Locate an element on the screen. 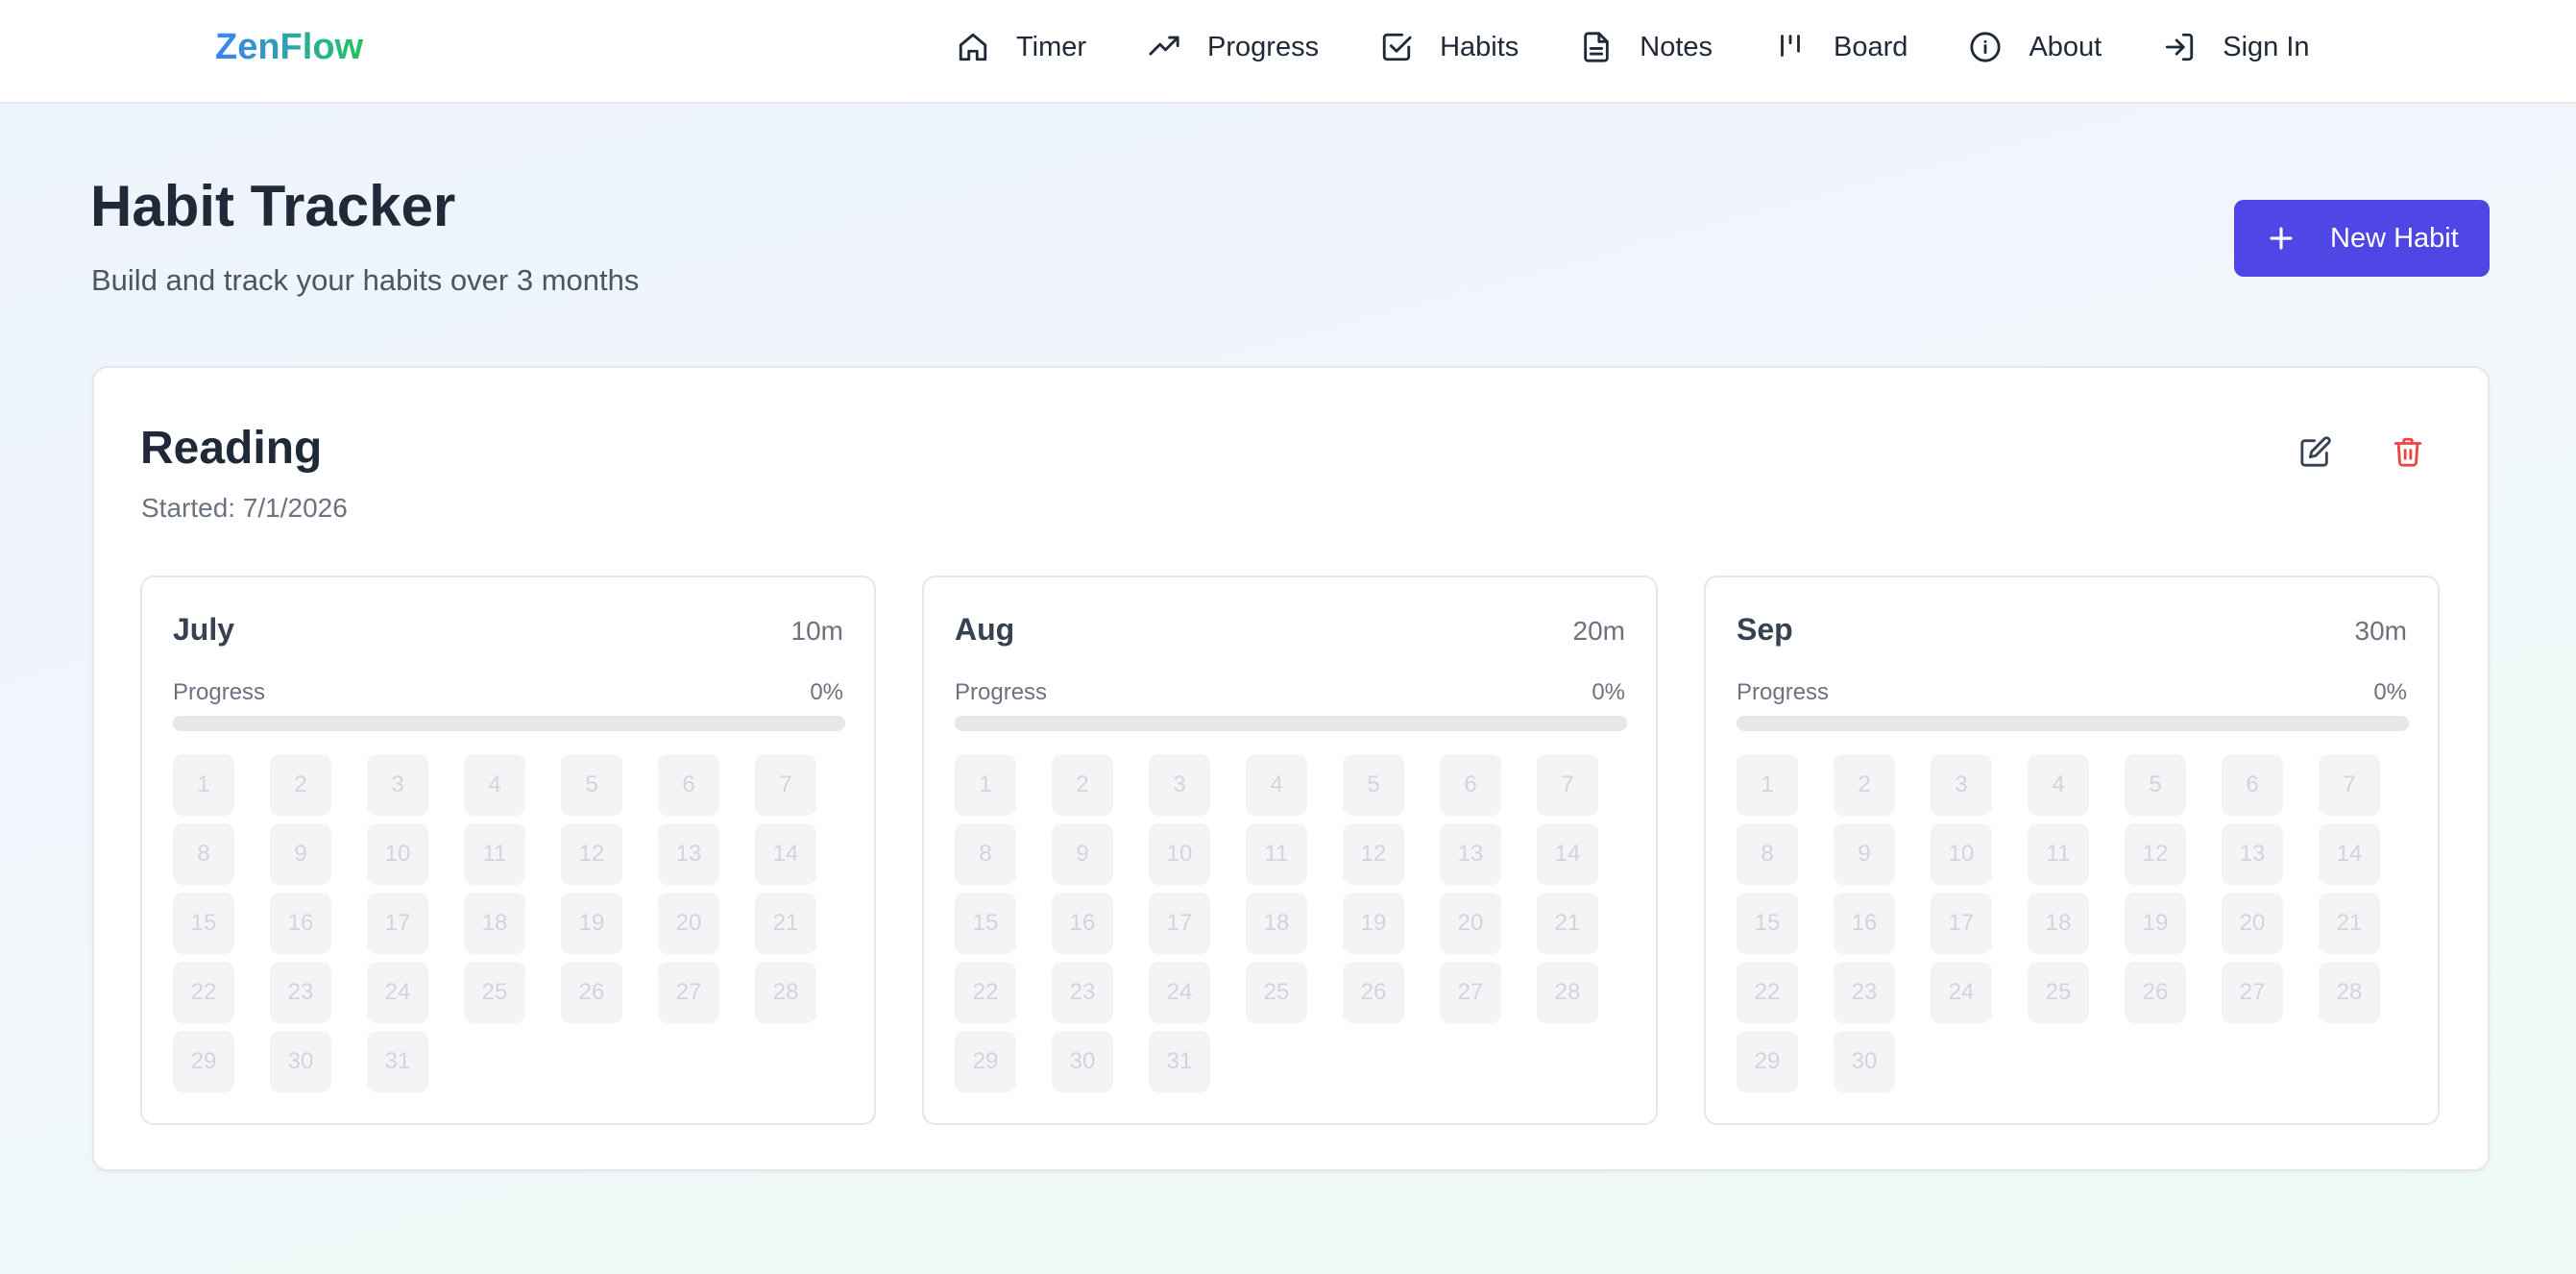  nav-item-timer: Timer is located at coordinates (1021, 47).